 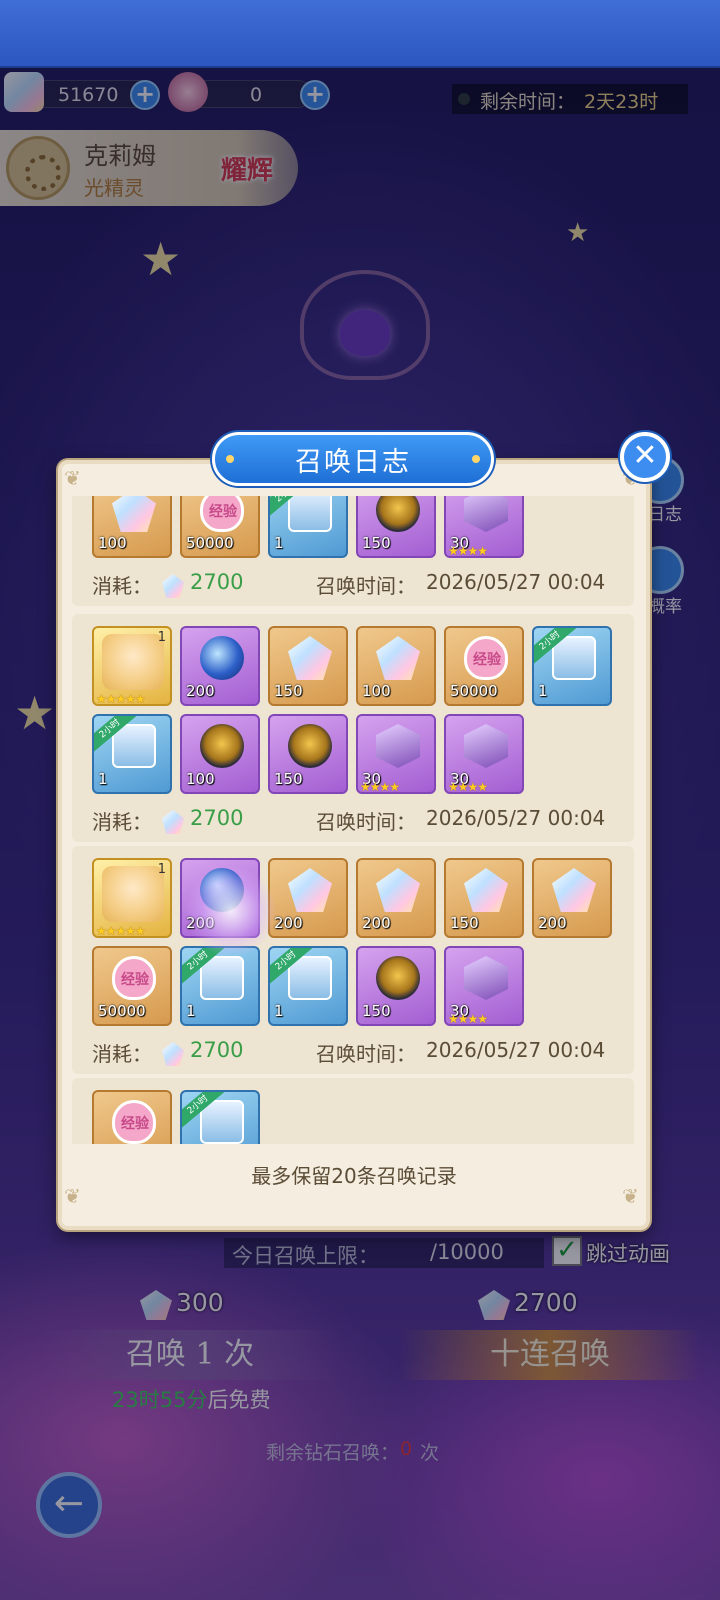 I want to click on close-button: ✕, so click(x=645, y=457).